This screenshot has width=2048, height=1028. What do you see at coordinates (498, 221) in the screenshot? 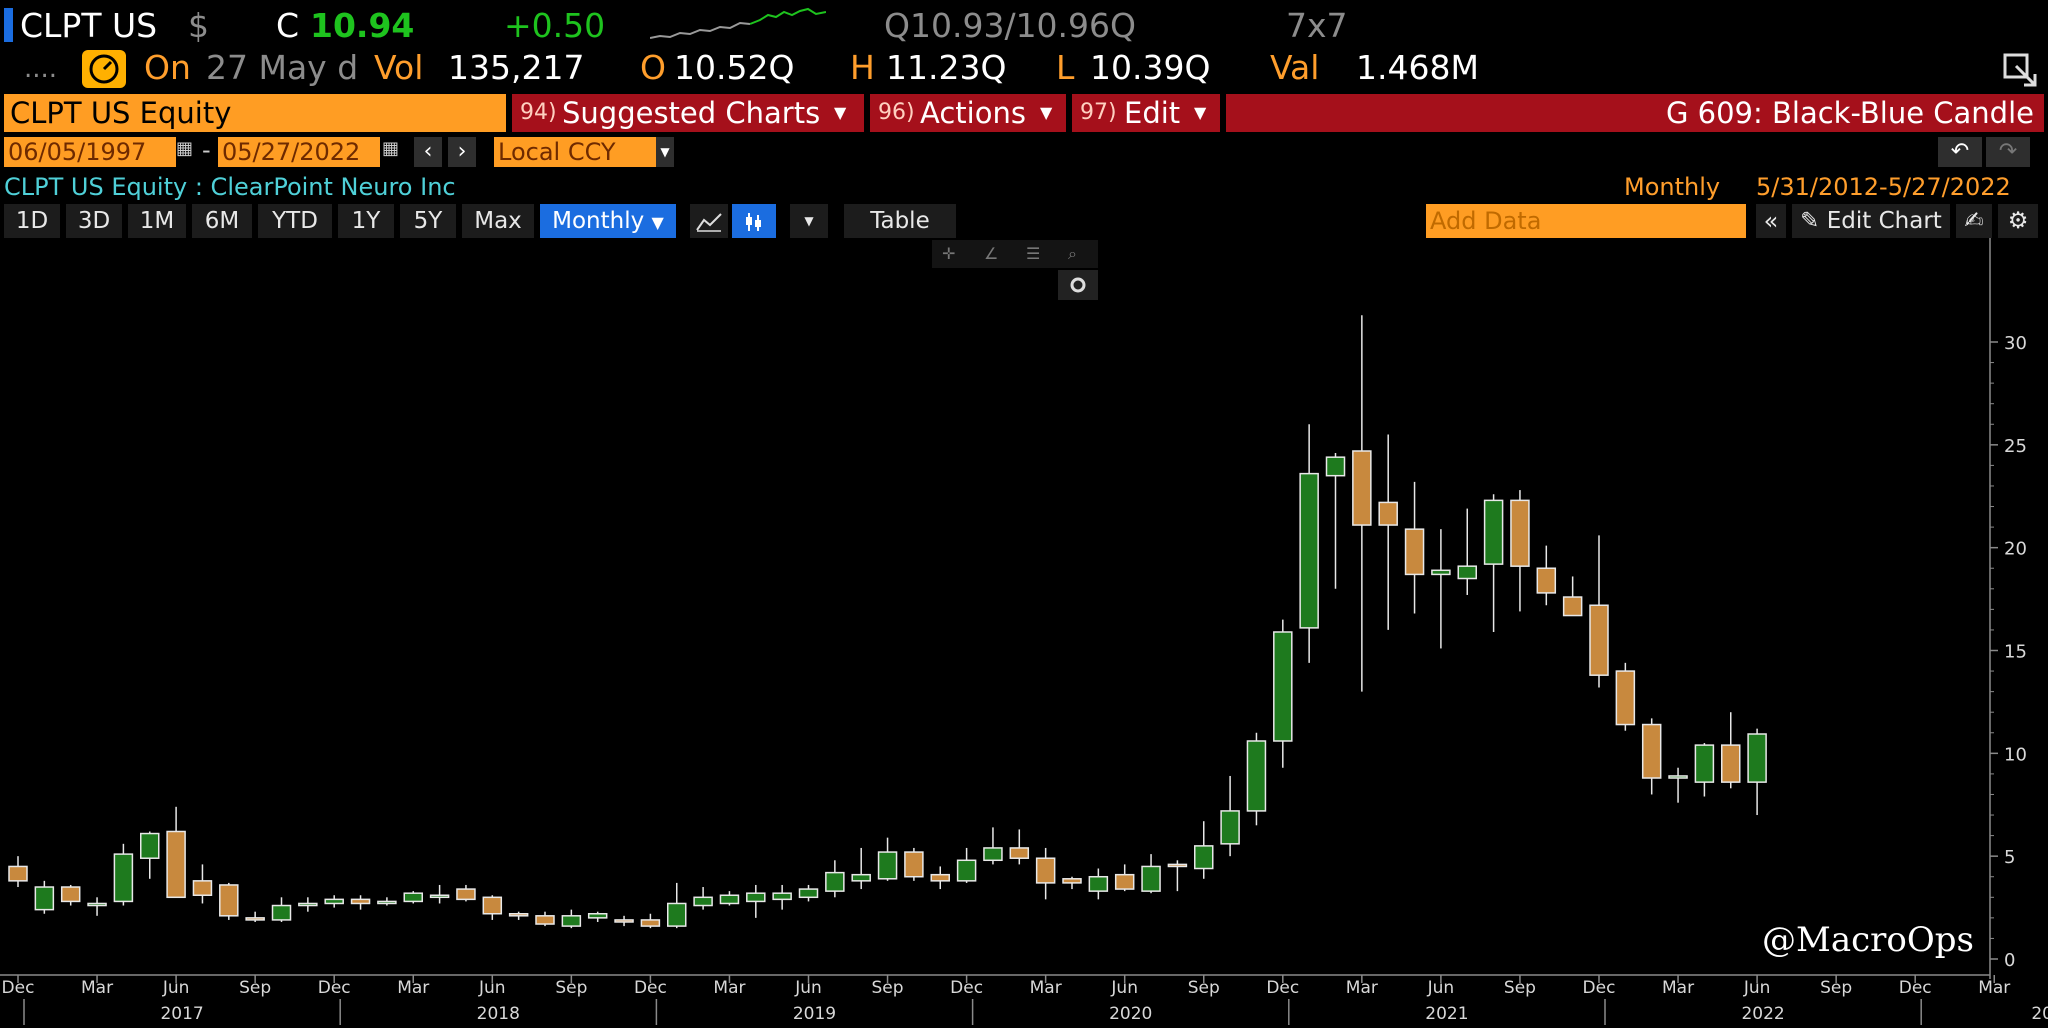
I see `tab-max: Max` at bounding box center [498, 221].